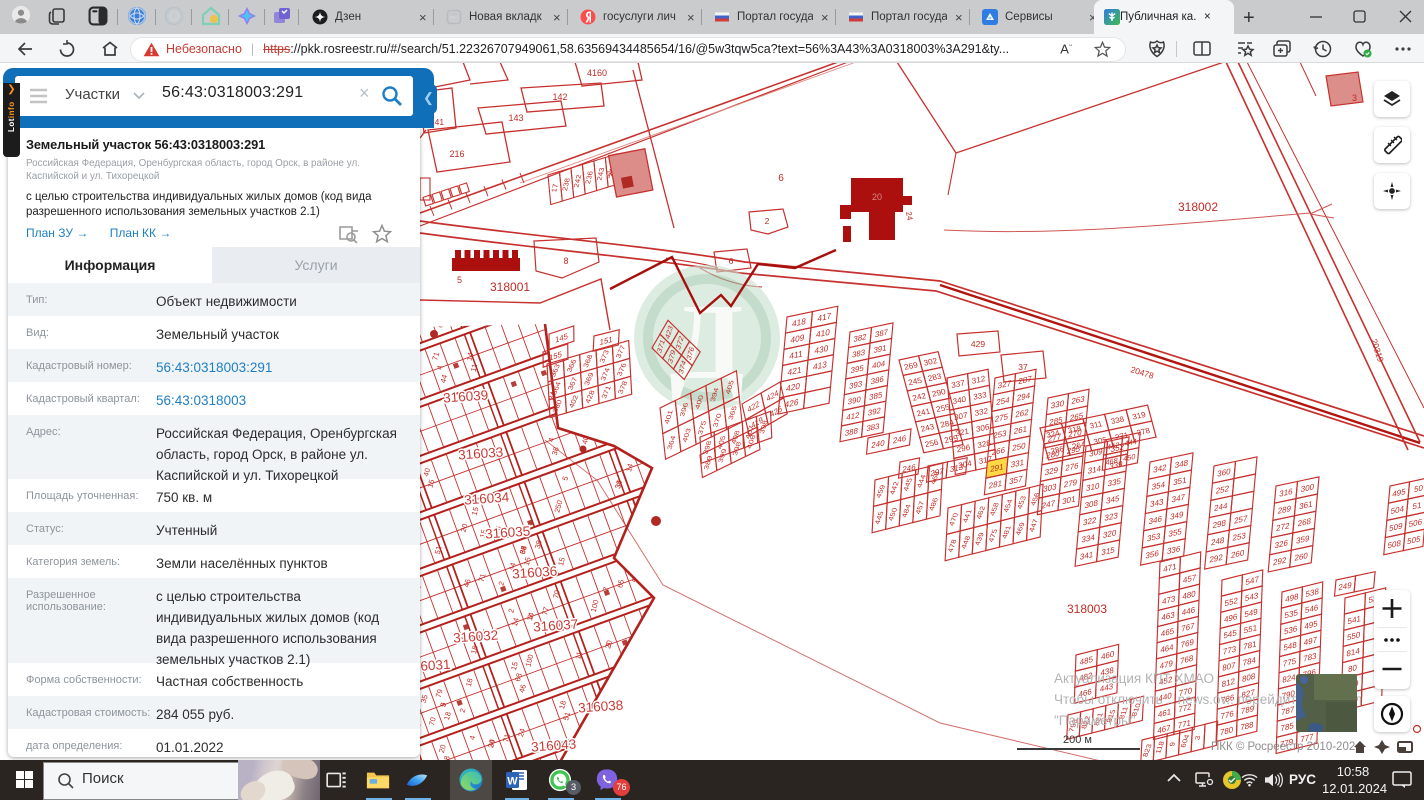 This screenshot has width=1424, height=800. Describe the element at coordinates (510, 287) in the screenshot. I see `svg-text: 318001` at that location.